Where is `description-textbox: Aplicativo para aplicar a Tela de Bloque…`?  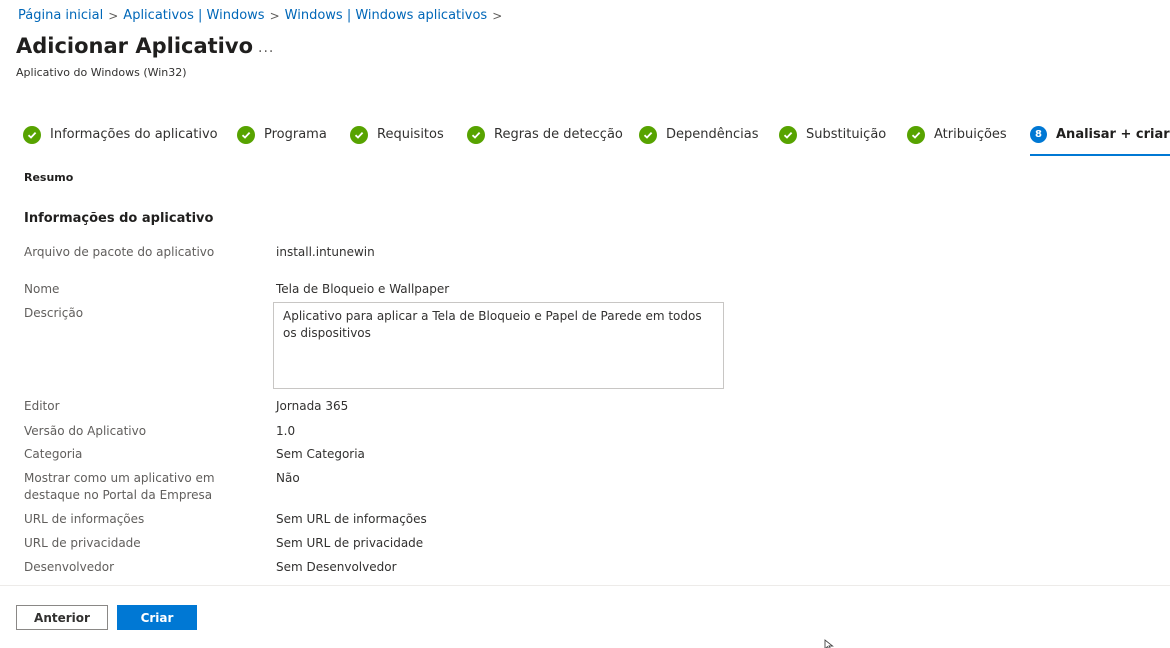
description-textbox: Aplicativo para aplicar a Tela de Bloque… is located at coordinates (498, 345).